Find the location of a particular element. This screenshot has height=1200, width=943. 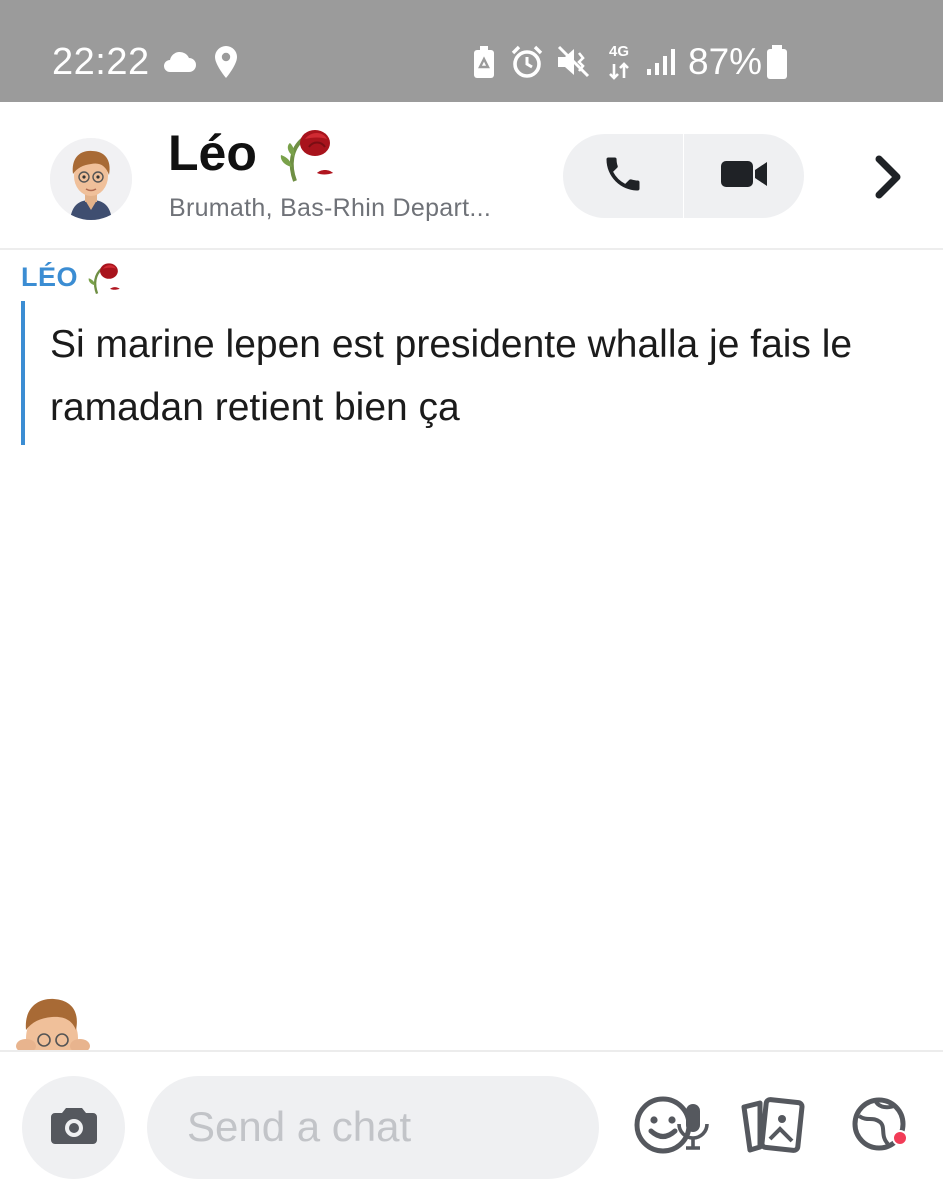

contact-name: Léo is located at coordinates (212, 153).